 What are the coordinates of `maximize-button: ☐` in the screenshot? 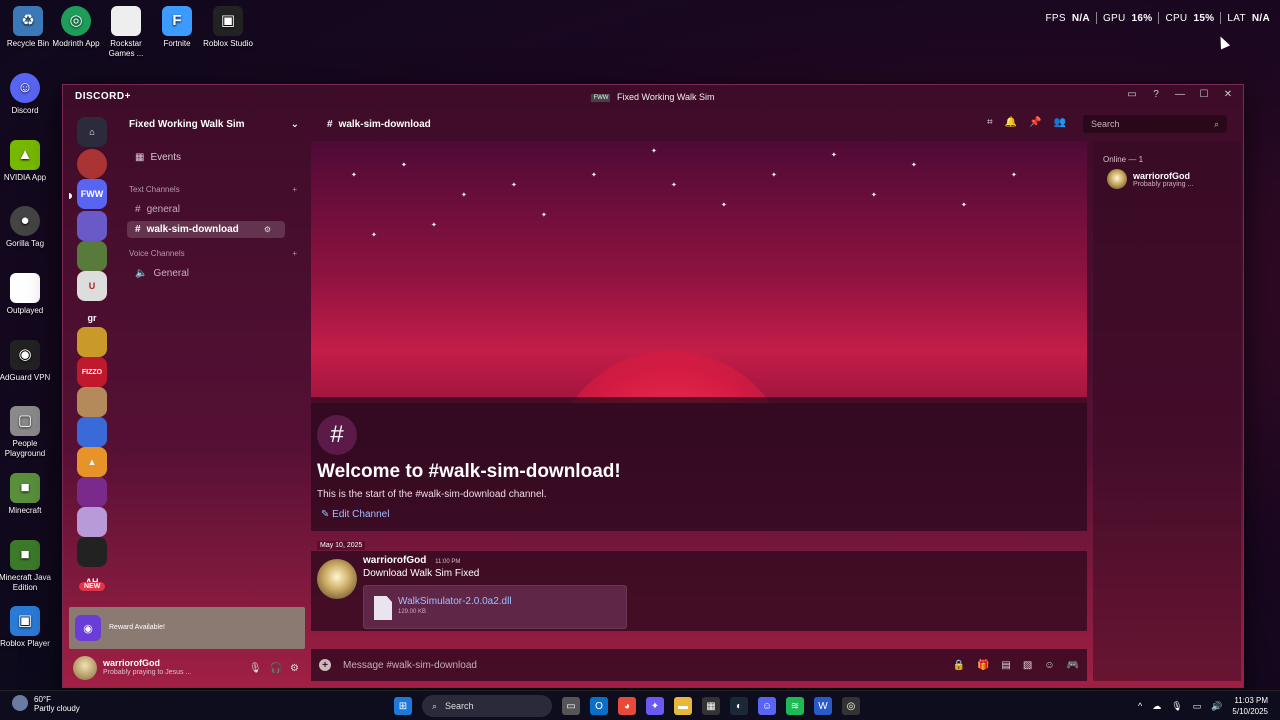 It's located at (1204, 94).